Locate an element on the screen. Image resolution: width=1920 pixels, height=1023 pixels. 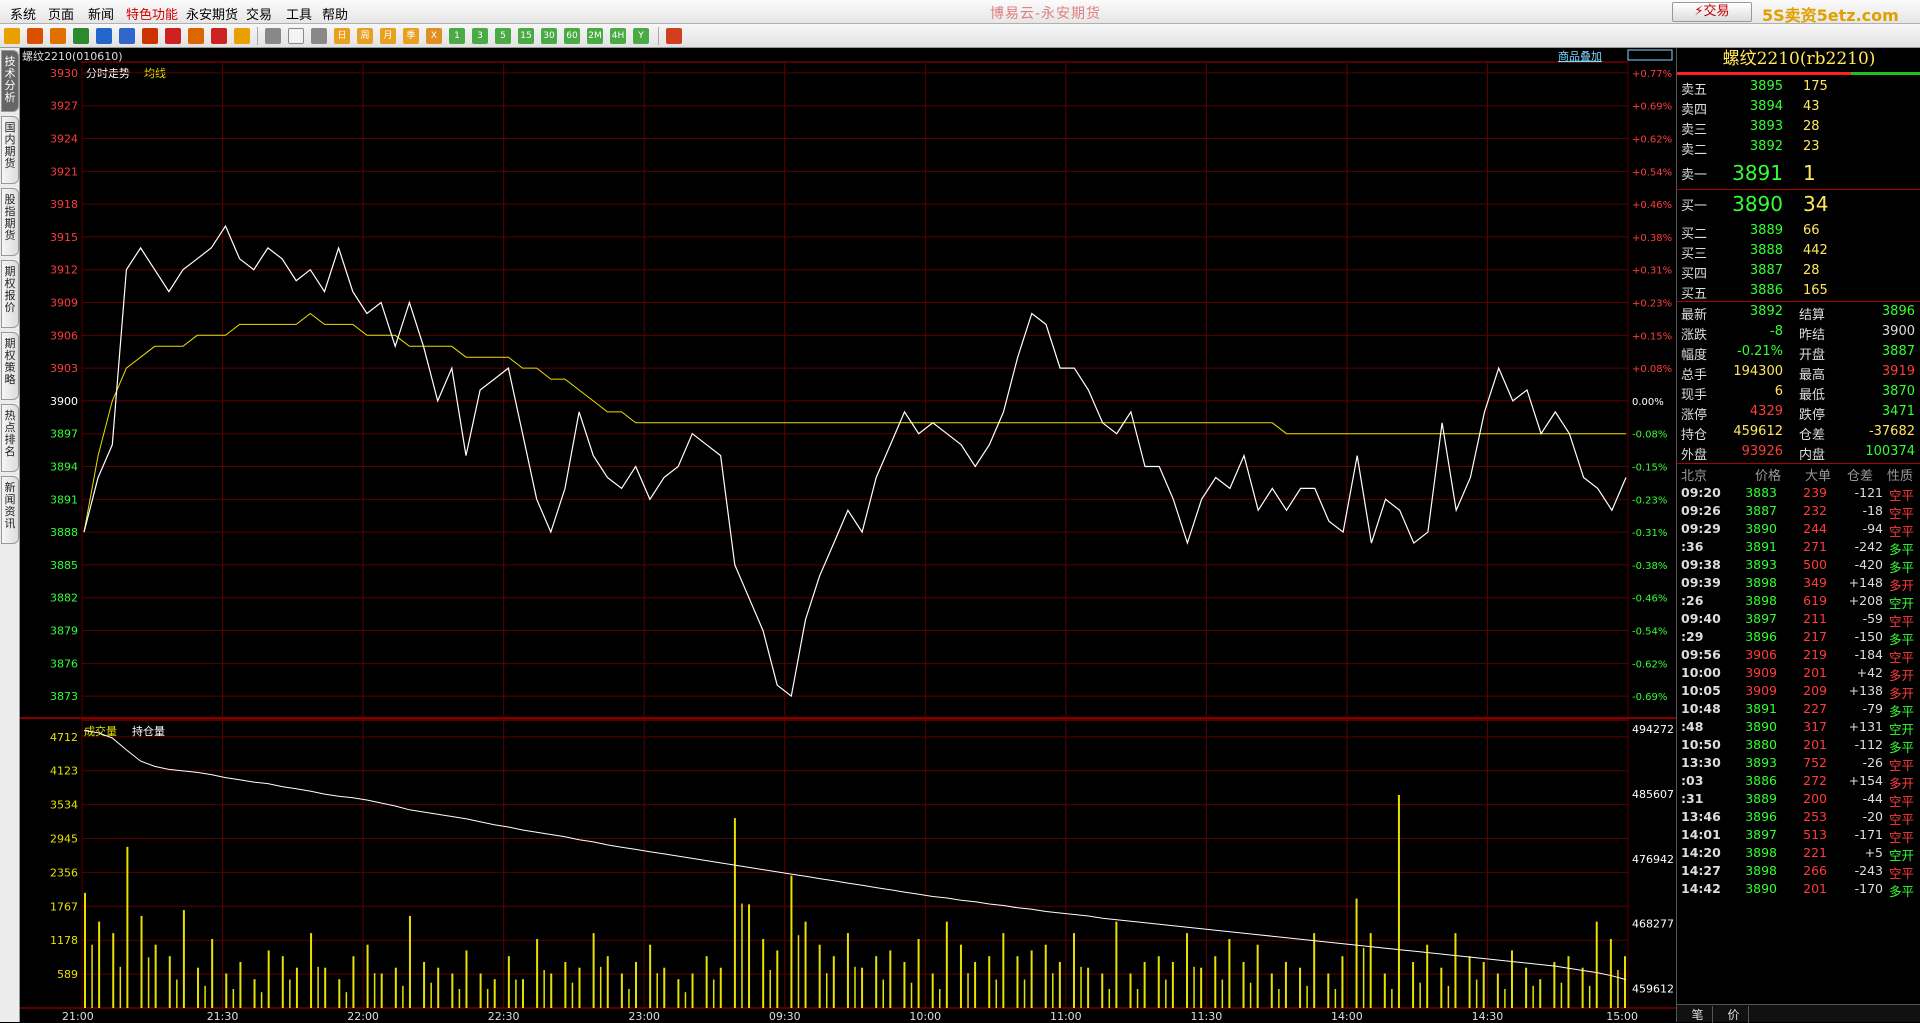
tick-time: 14:42 is located at coordinates (1701, 888).